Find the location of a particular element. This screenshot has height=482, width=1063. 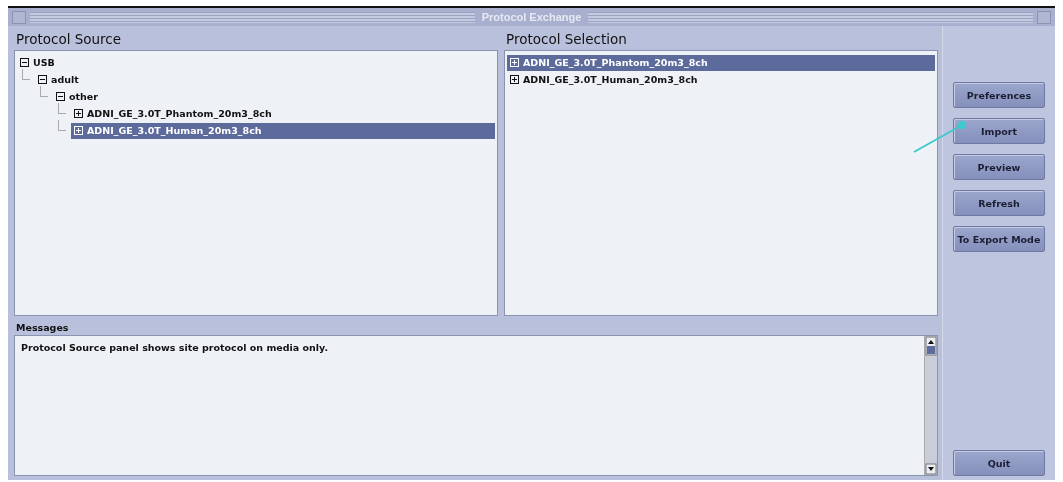

window-title: Protocol Exchange is located at coordinates (531, 17).